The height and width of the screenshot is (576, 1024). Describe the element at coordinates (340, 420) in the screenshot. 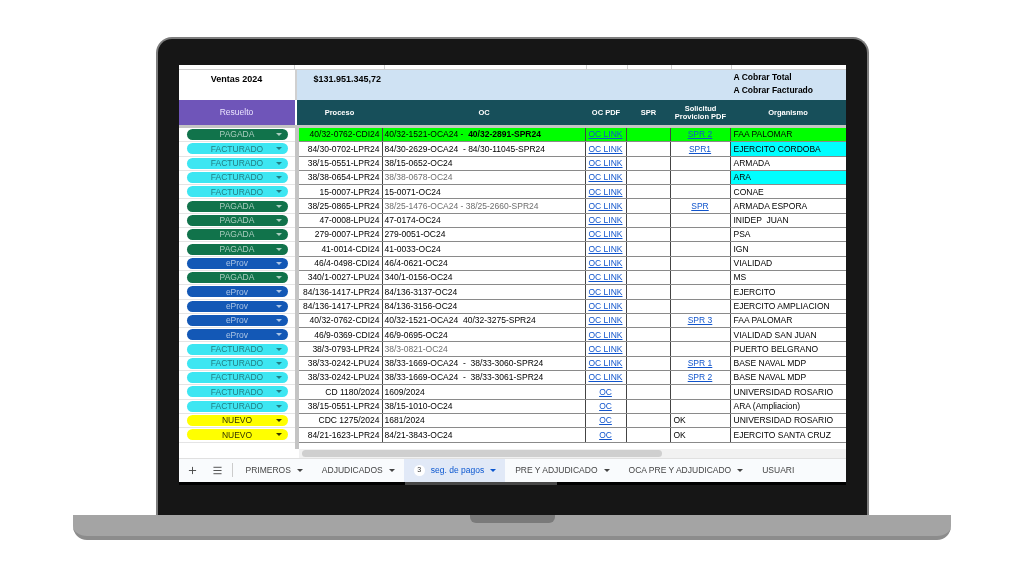

I see `table-cell: CDC 1275/2024` at that location.